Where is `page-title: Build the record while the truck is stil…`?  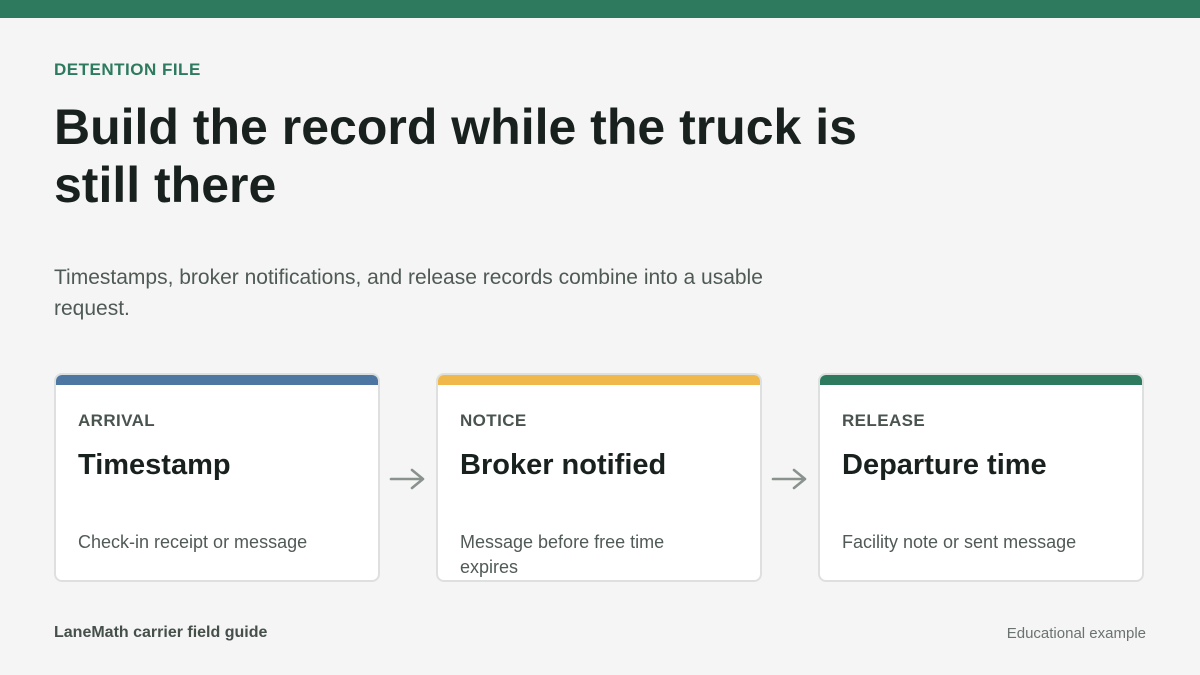
page-title: Build the record while the truck is stil… is located at coordinates (455, 156).